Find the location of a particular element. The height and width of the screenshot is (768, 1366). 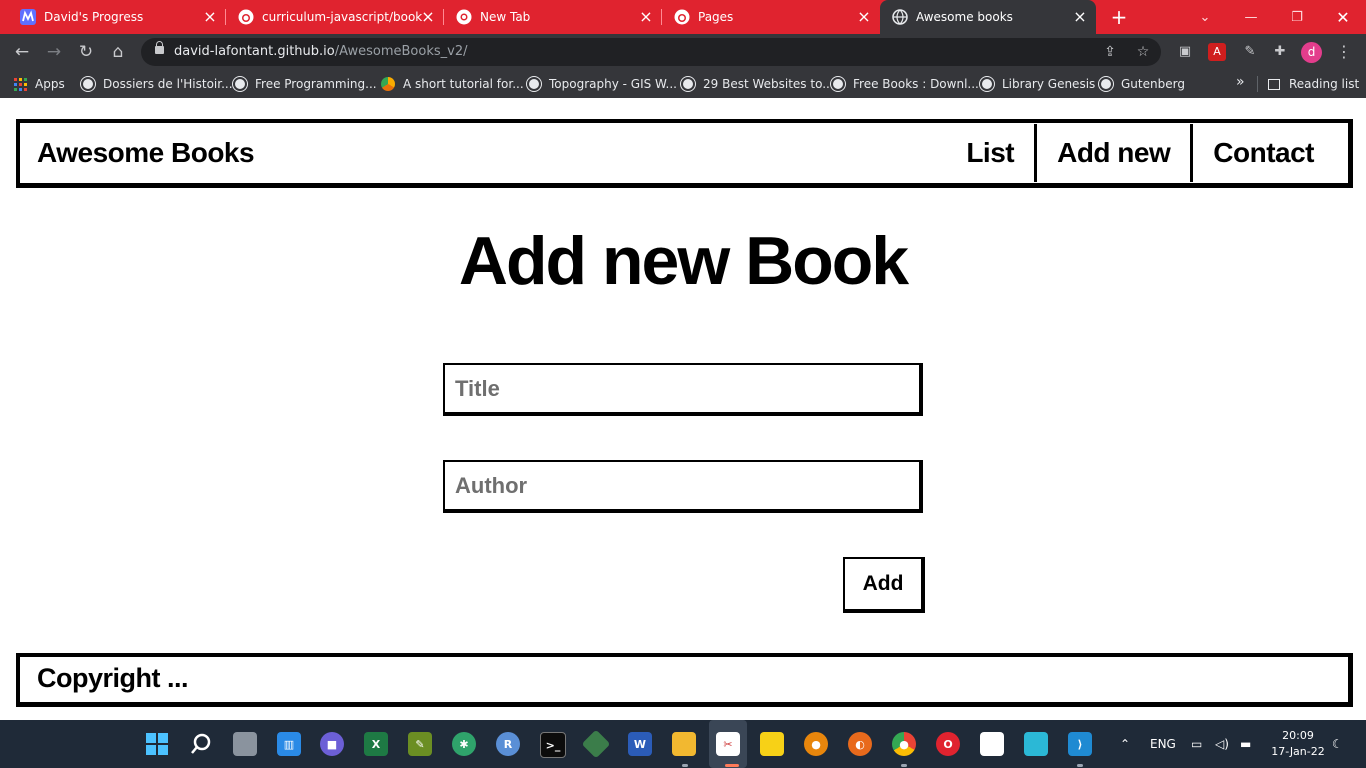

github-icon is located at coordinates (682, 17).